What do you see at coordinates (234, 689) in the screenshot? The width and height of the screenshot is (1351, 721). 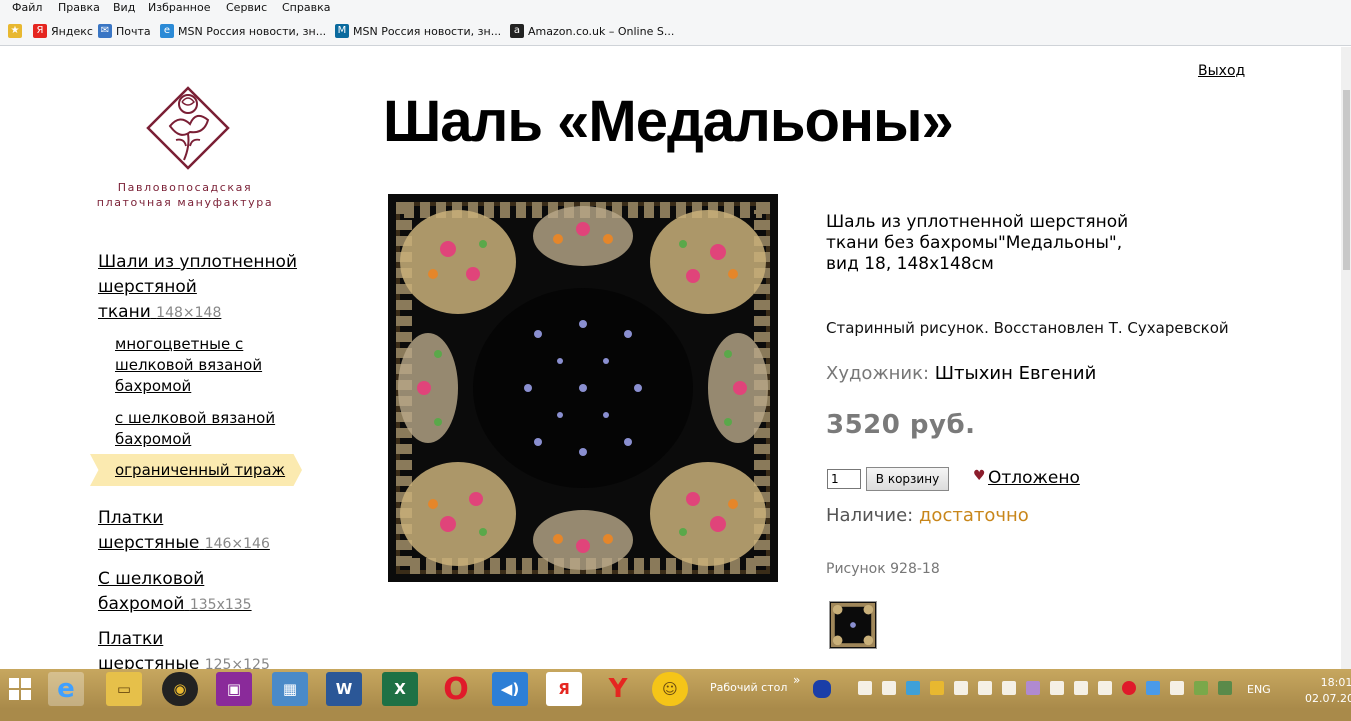 I see `taskbar-remote-icon: ▣` at bounding box center [234, 689].